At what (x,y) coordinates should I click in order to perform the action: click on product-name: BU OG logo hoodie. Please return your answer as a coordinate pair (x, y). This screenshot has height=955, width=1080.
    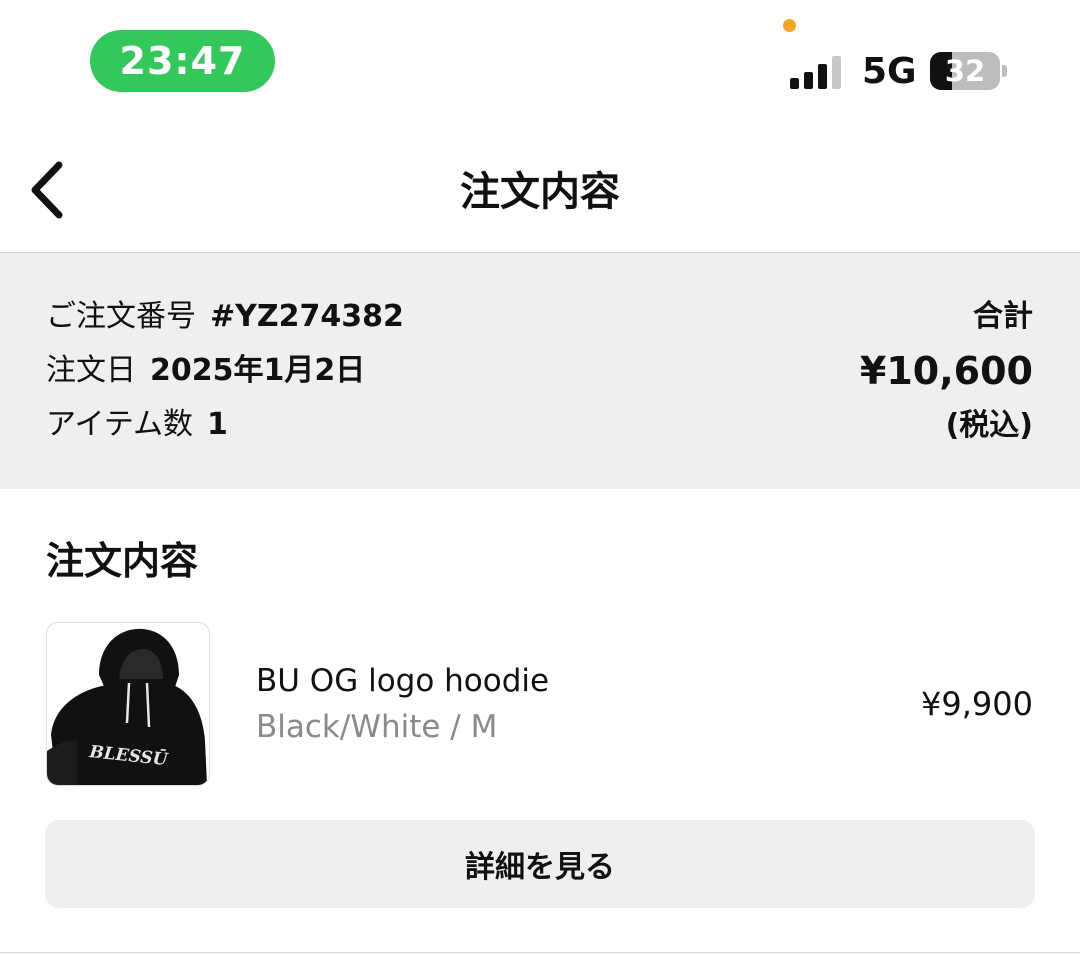
    Looking at the image, I should click on (402, 681).